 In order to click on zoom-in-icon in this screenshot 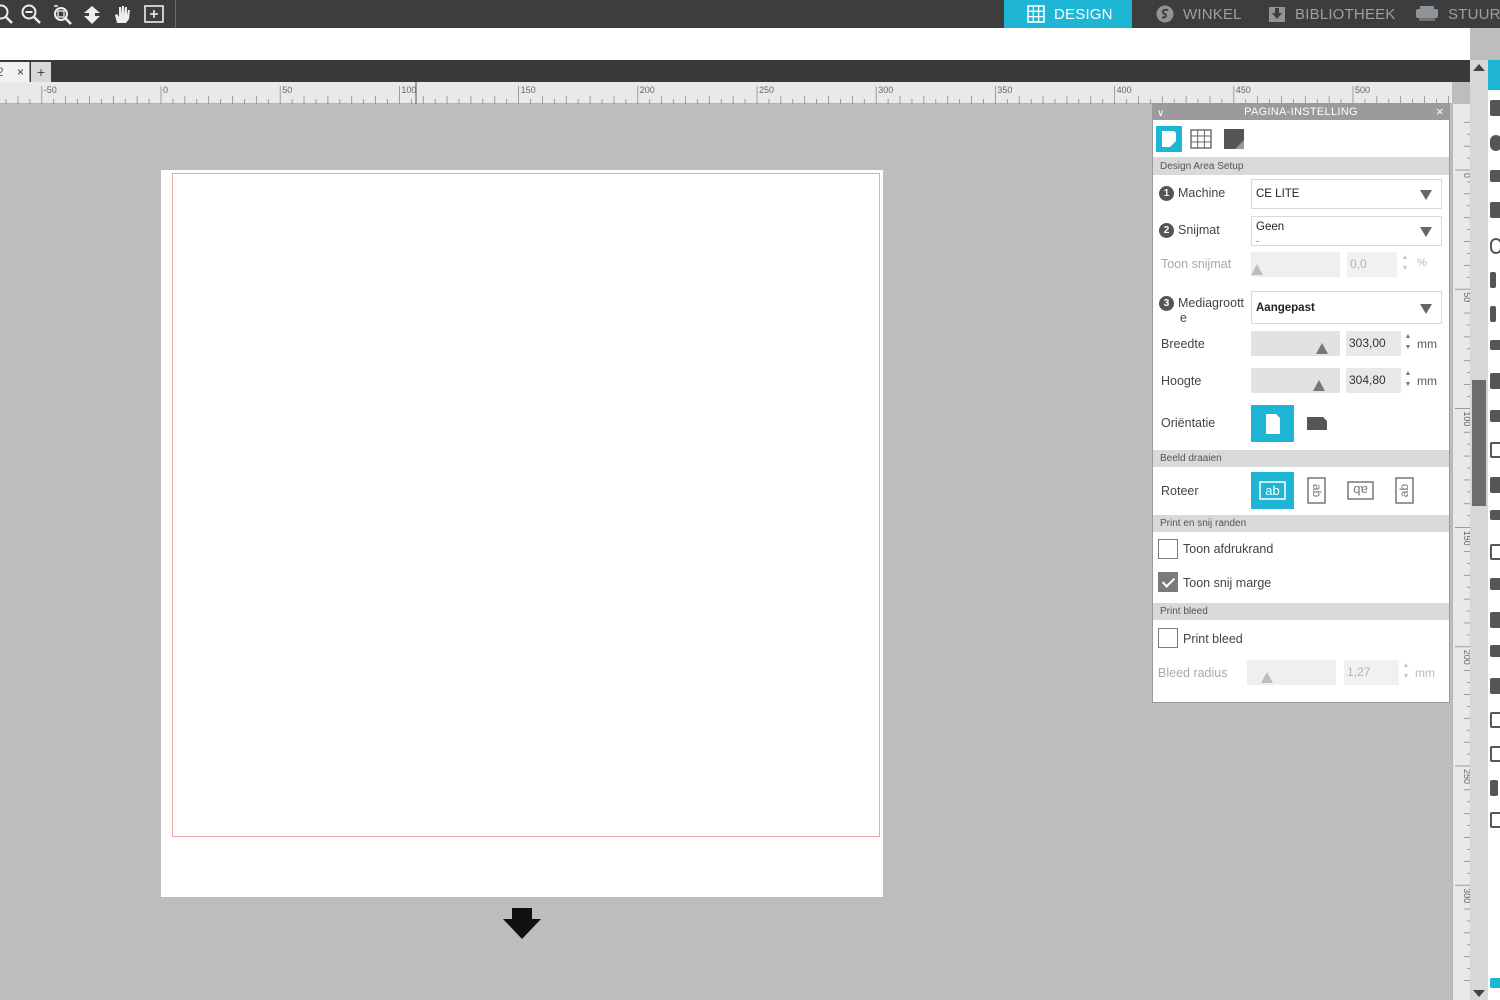, I will do `click(8, 14)`.